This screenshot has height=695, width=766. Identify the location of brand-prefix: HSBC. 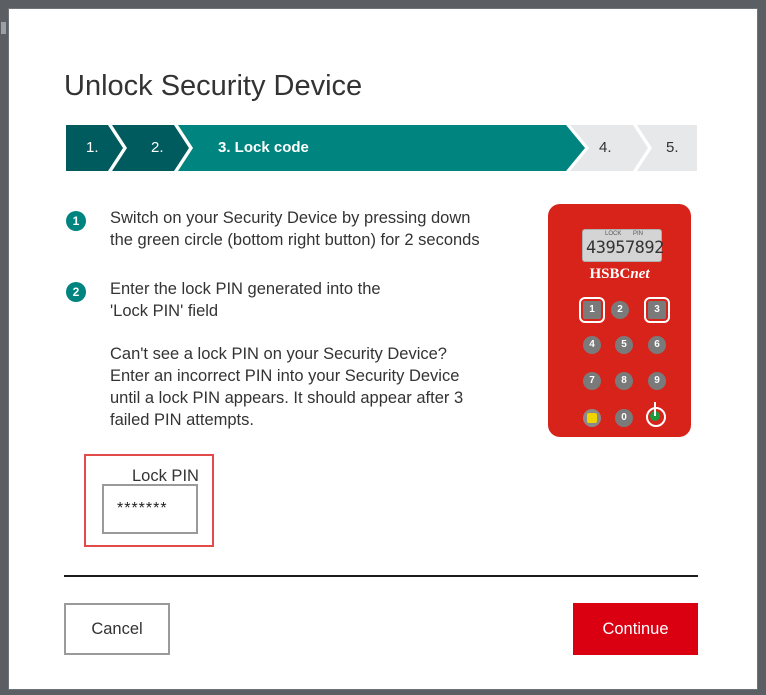
(610, 274).